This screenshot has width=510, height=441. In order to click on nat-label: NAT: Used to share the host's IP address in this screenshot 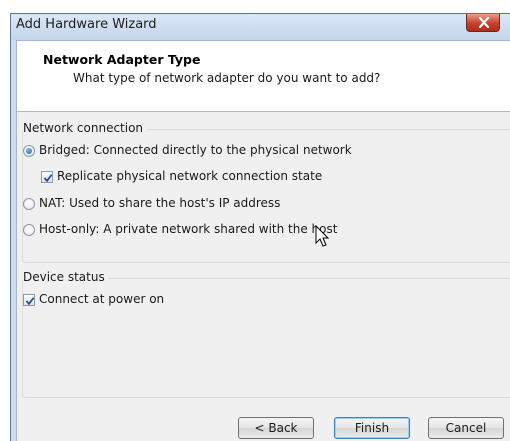, I will do `click(160, 203)`.